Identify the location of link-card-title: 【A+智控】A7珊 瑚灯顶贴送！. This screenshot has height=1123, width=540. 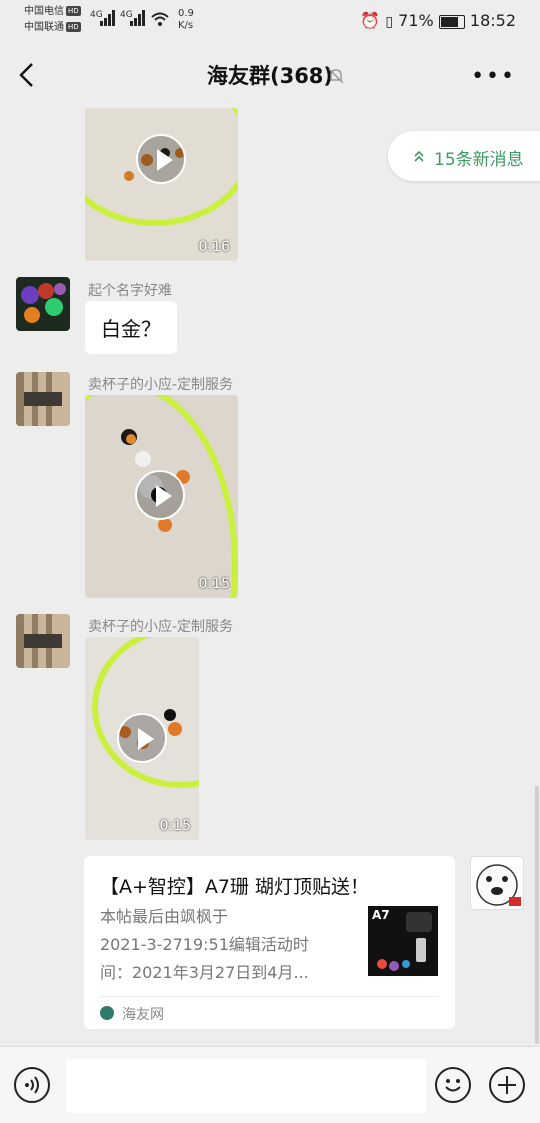
(235, 887).